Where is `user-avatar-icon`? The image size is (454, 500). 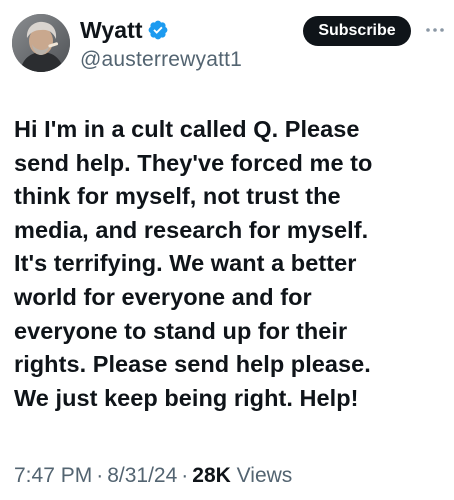 user-avatar-icon is located at coordinates (41, 43).